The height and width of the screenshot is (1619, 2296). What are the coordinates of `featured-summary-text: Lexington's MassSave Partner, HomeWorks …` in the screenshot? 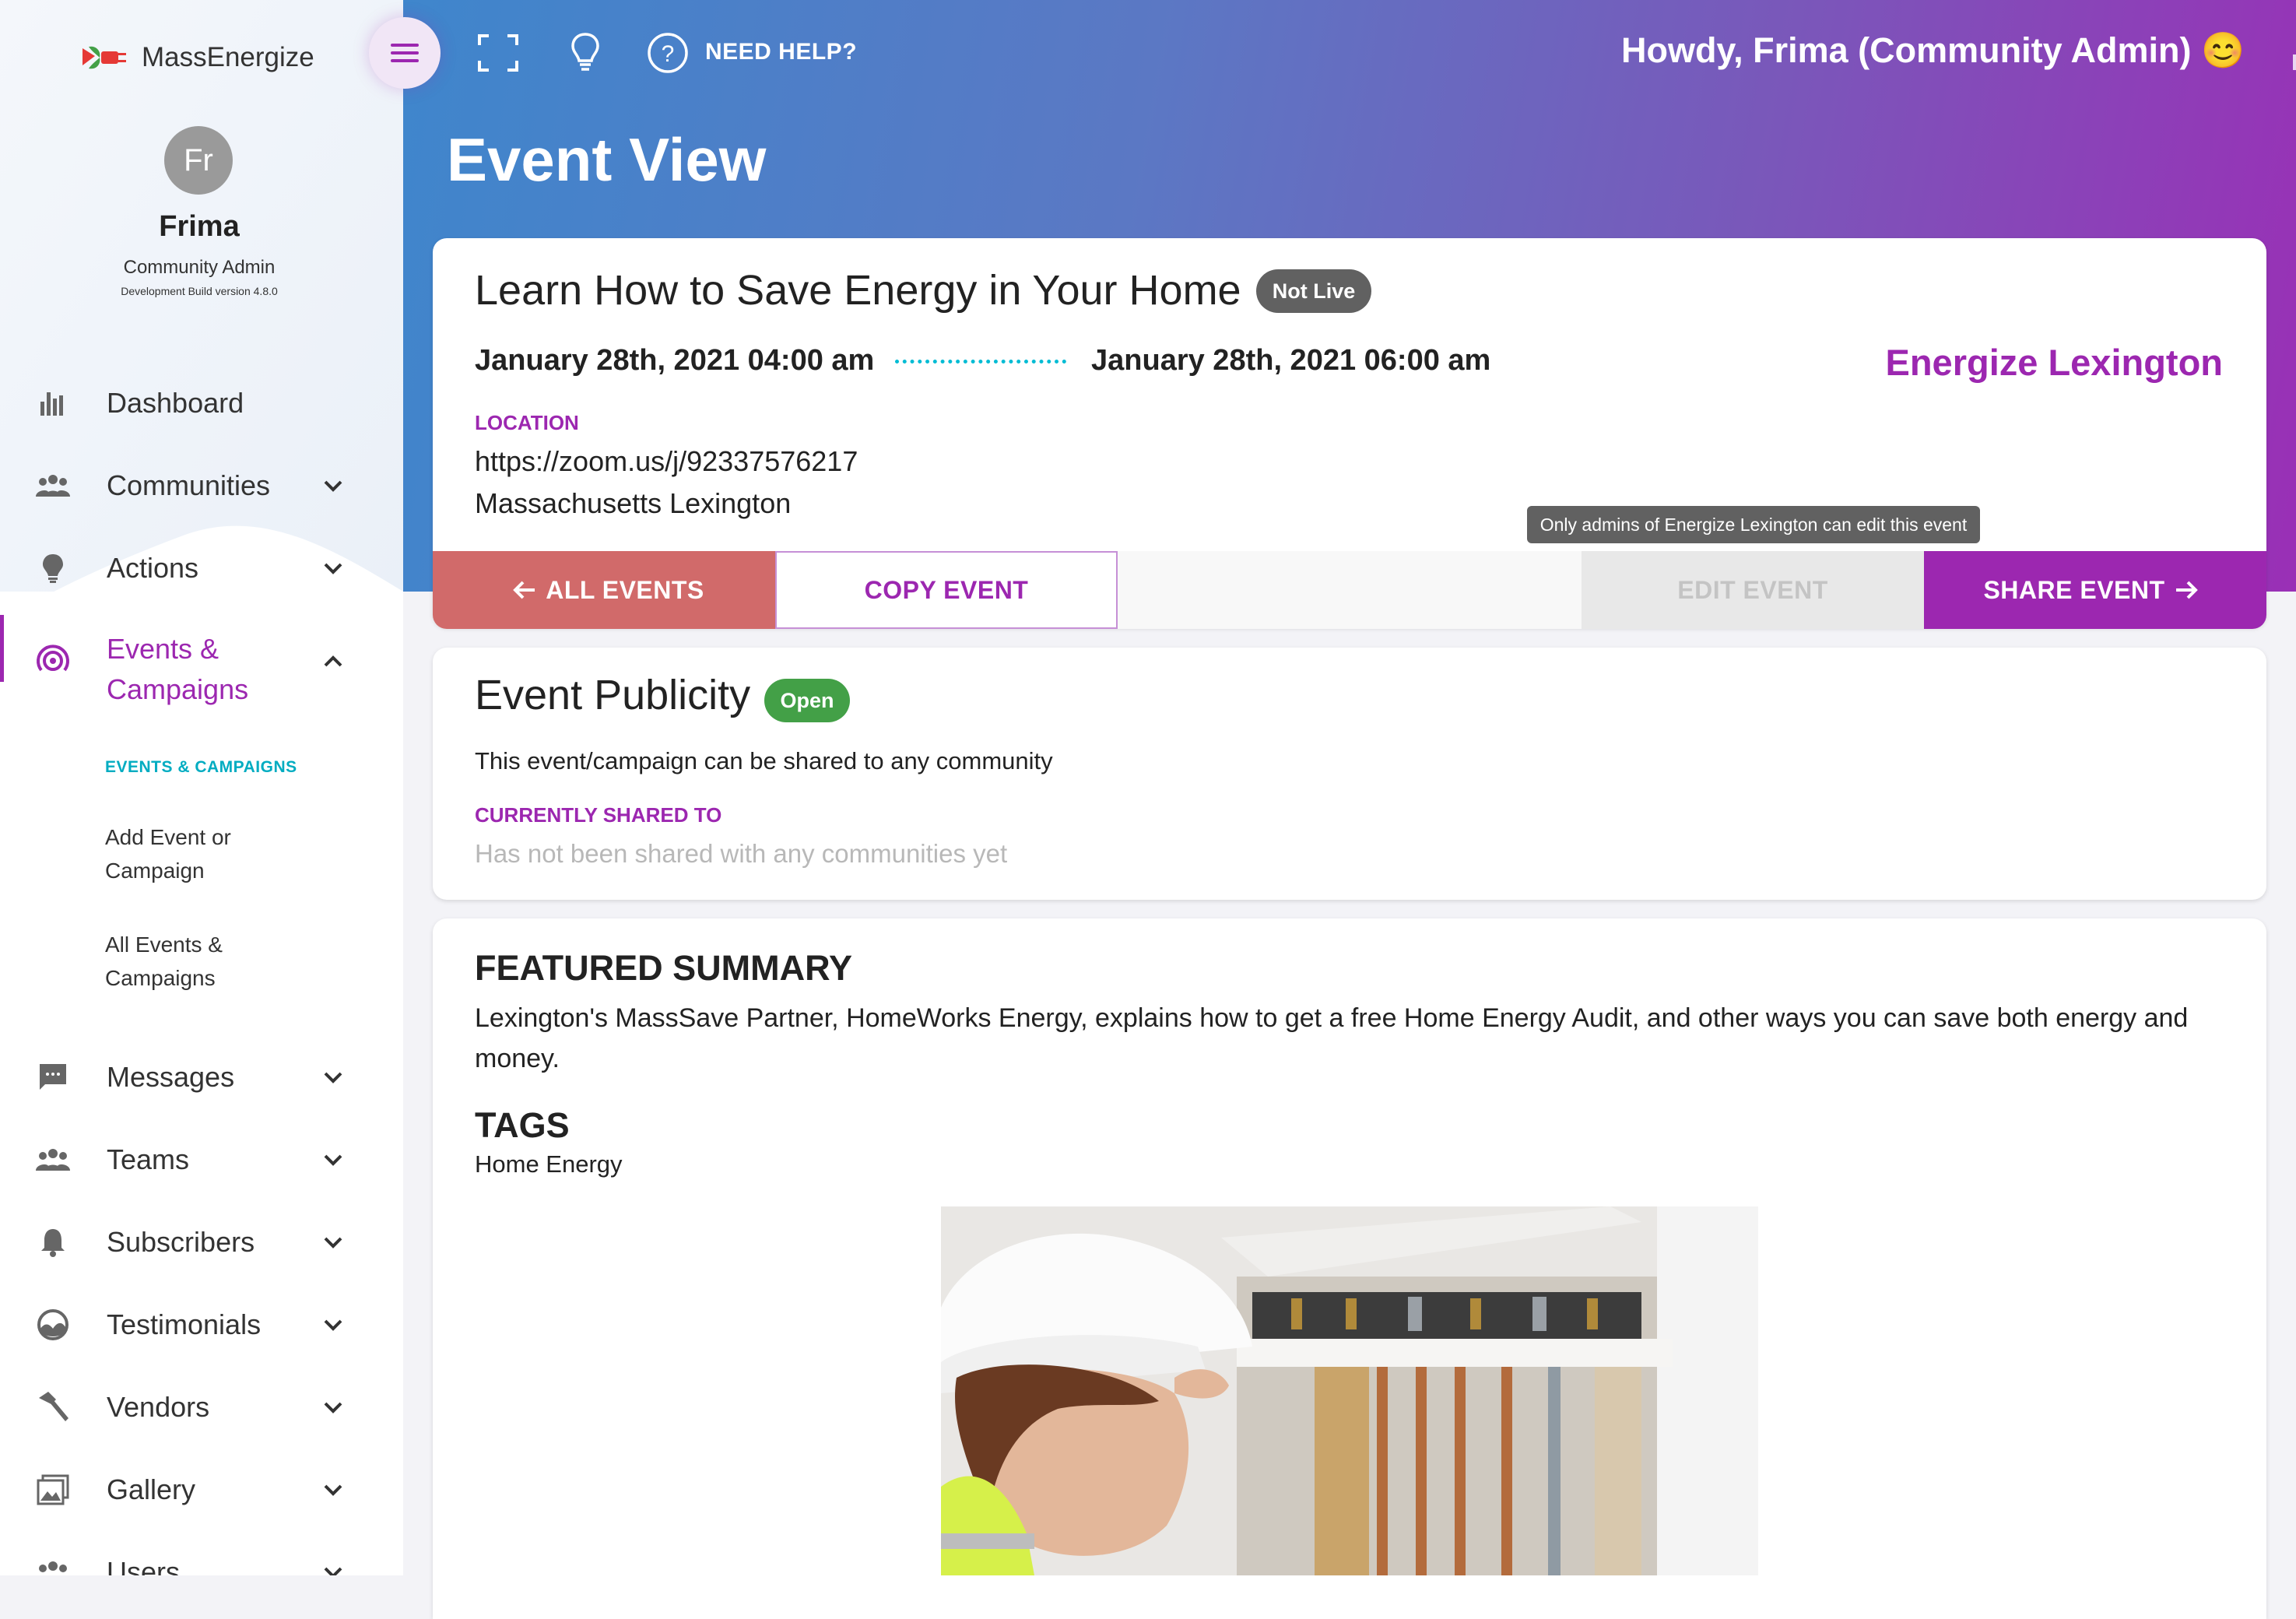 It's located at (1332, 1038).